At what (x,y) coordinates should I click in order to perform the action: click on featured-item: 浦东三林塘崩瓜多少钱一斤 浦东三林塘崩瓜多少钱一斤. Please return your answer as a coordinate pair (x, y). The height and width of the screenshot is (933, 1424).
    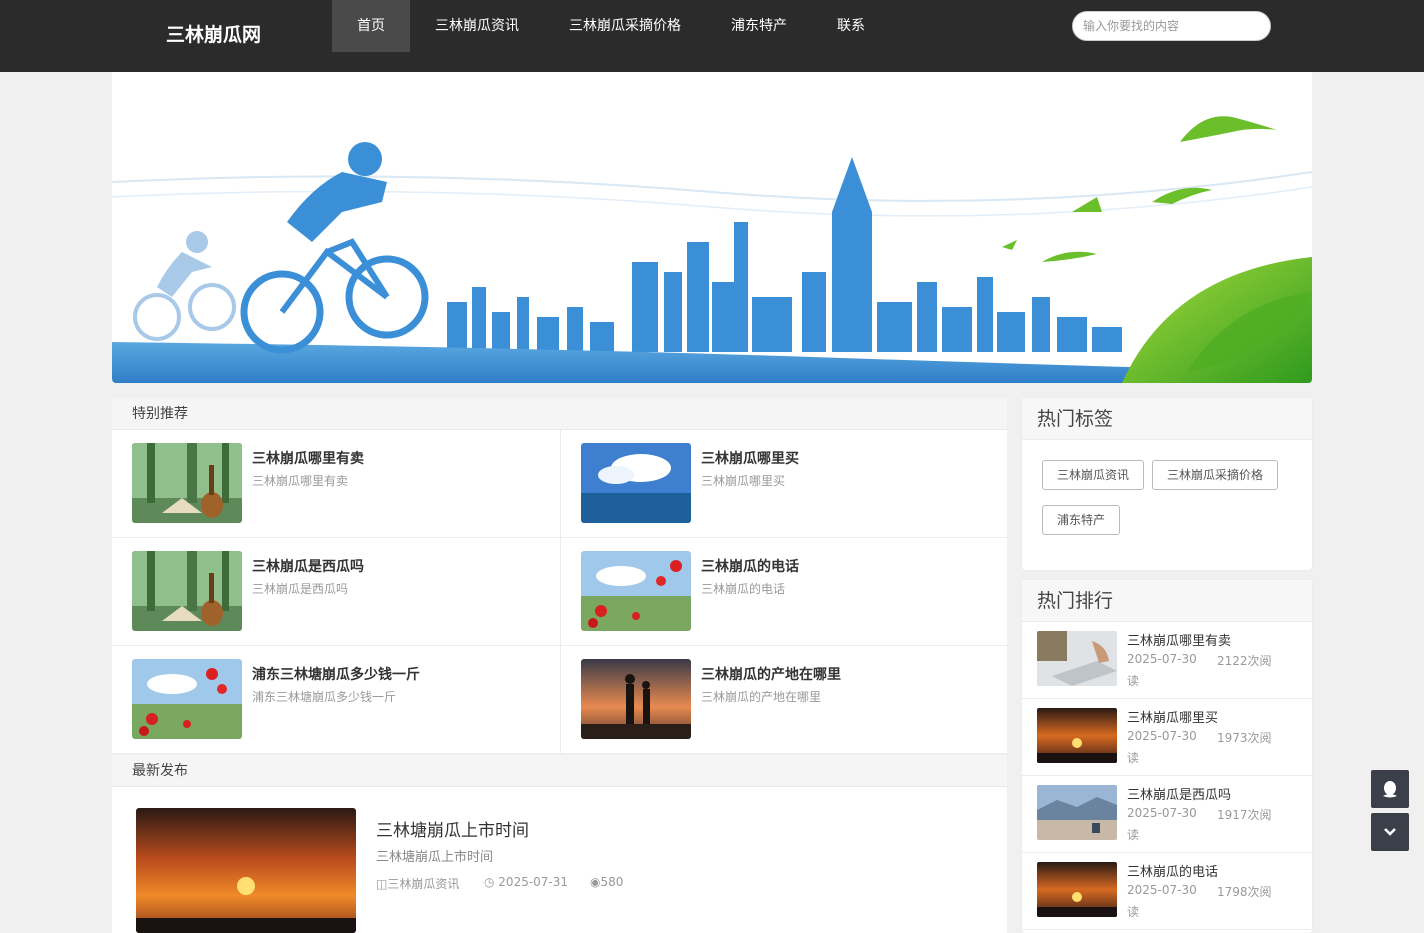
    Looking at the image, I should click on (336, 700).